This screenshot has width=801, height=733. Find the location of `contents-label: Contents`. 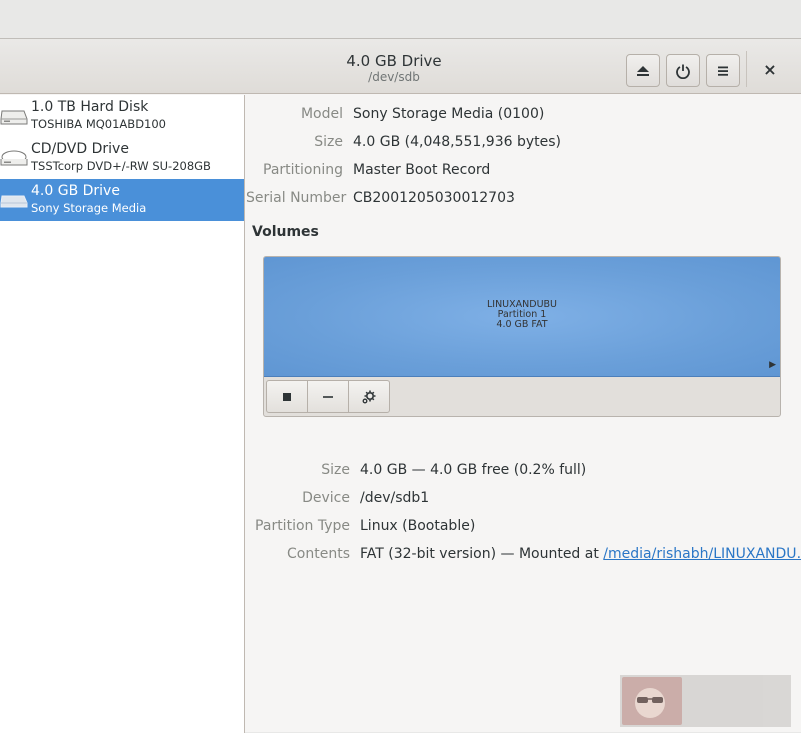

contents-label: Contents is located at coordinates (318, 554).